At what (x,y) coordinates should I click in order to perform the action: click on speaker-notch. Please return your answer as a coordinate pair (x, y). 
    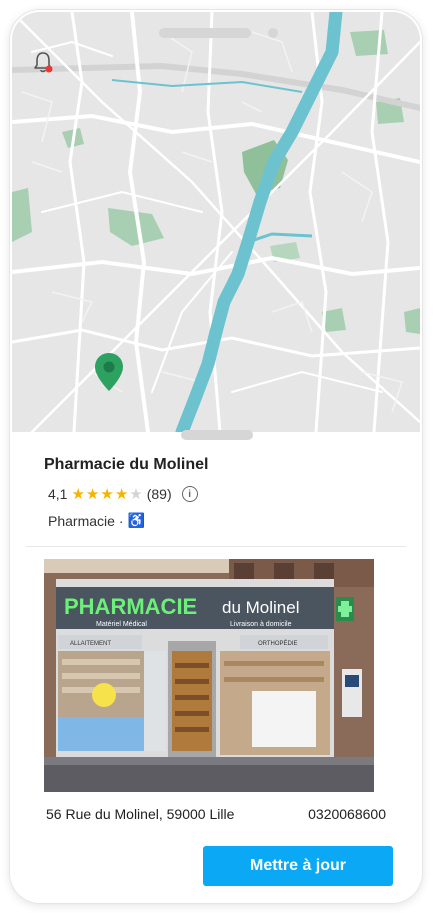
    Looking at the image, I should click on (205, 33).